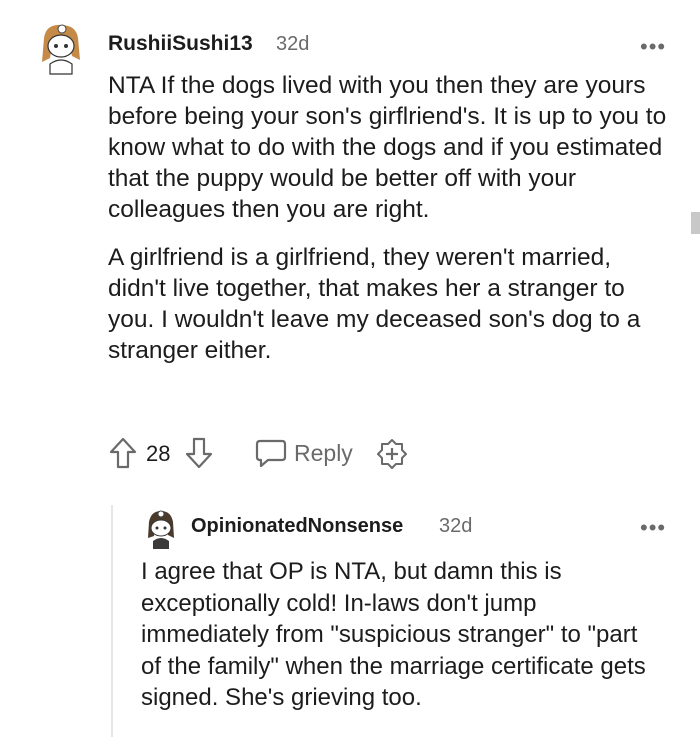  What do you see at coordinates (112, 621) in the screenshot?
I see `thread-line` at bounding box center [112, 621].